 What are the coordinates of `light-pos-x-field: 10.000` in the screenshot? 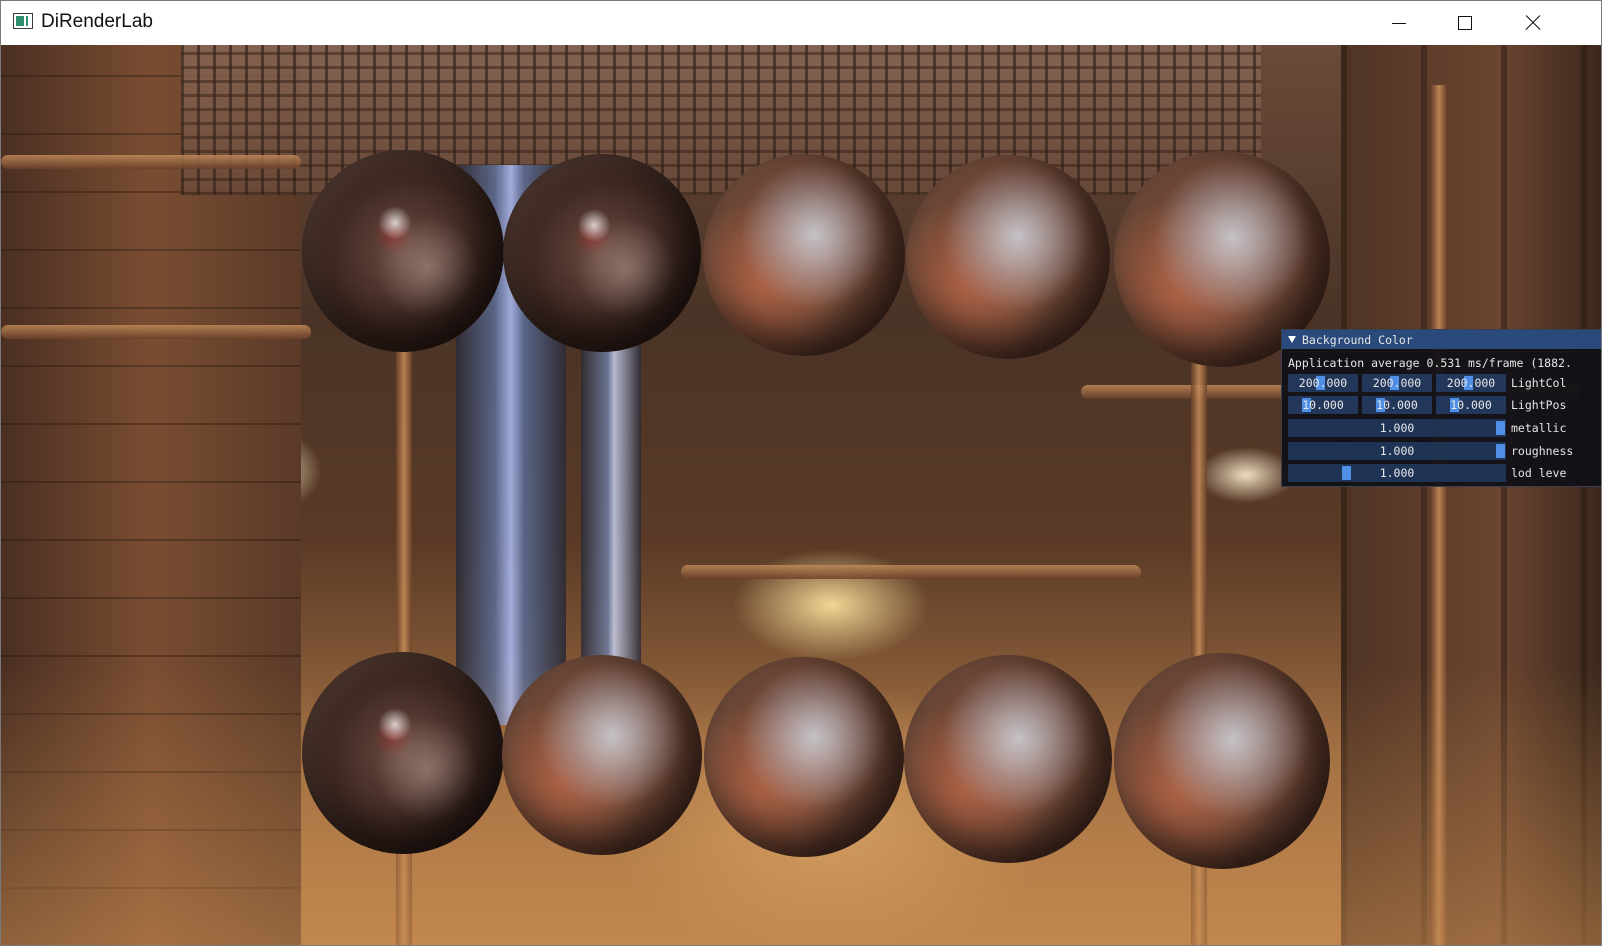 It's located at (1323, 405).